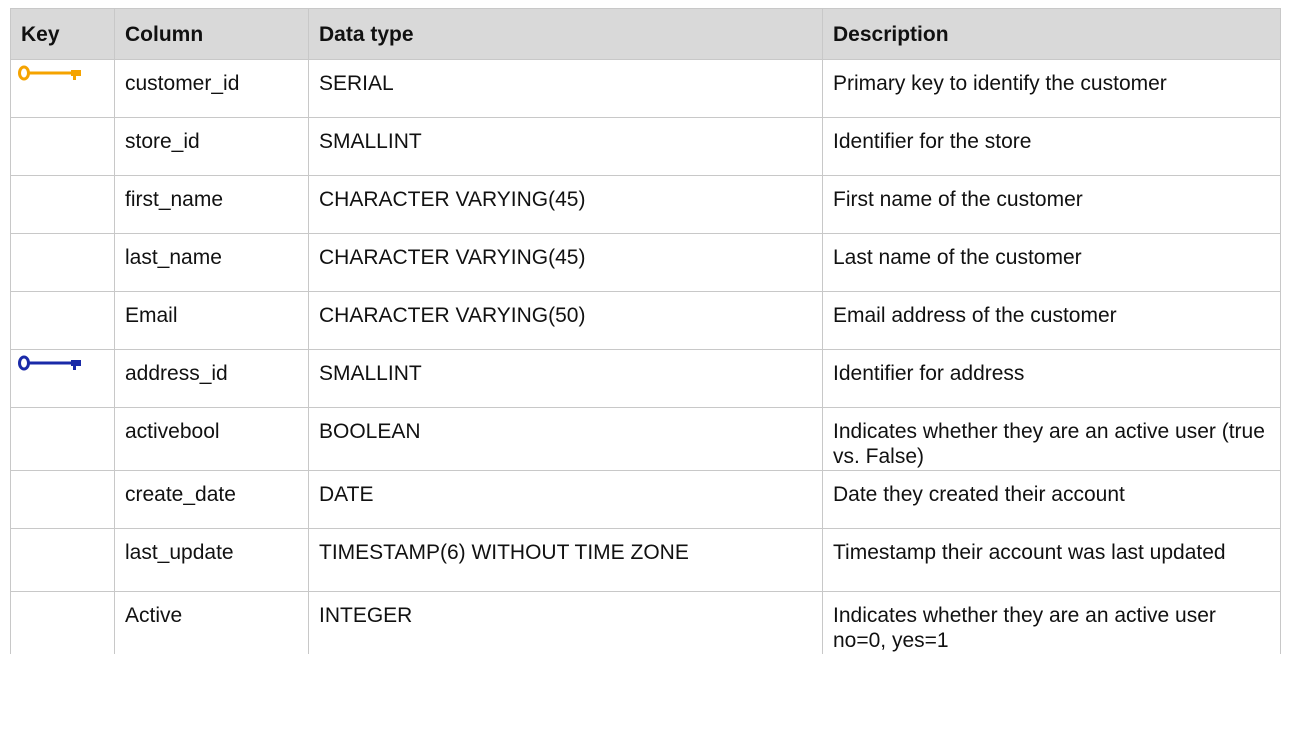  I want to click on description: Identifier for address, so click(1051, 378).